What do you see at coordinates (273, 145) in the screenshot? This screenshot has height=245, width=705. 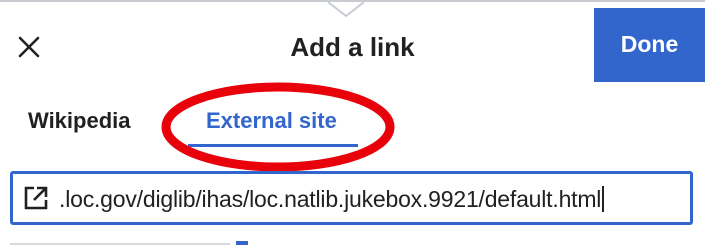 I see `active-tab-indicator` at bounding box center [273, 145].